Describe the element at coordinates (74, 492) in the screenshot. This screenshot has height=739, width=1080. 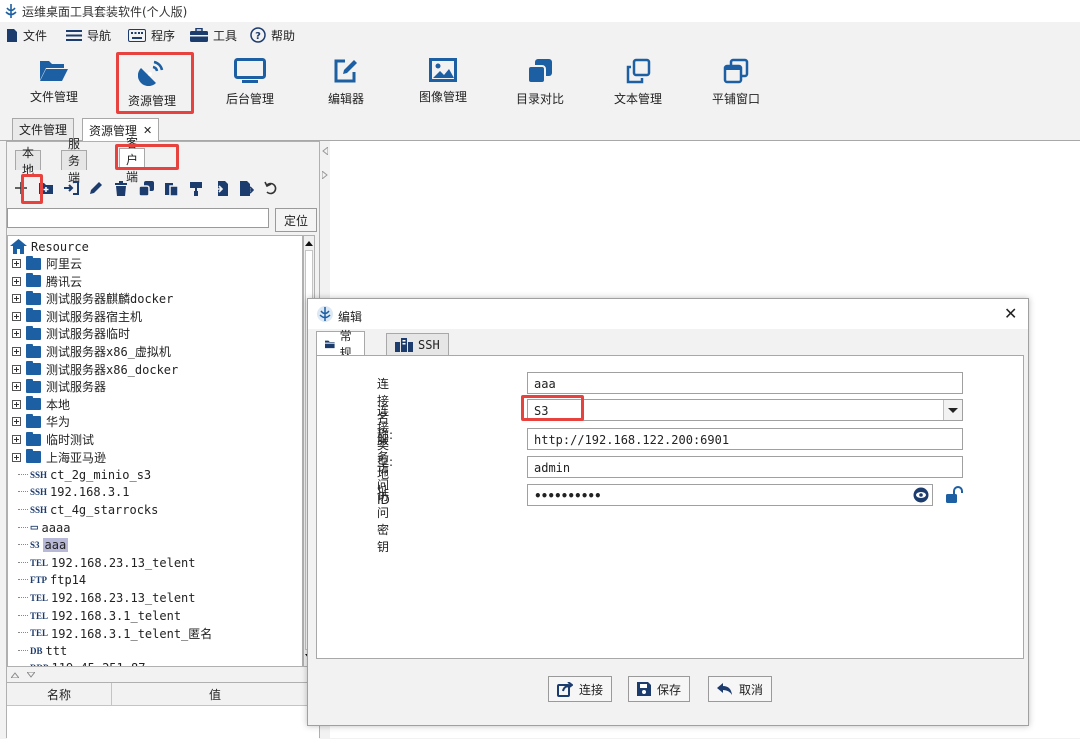
I see `tree-connection: SSH 192.168.3.1` at that location.